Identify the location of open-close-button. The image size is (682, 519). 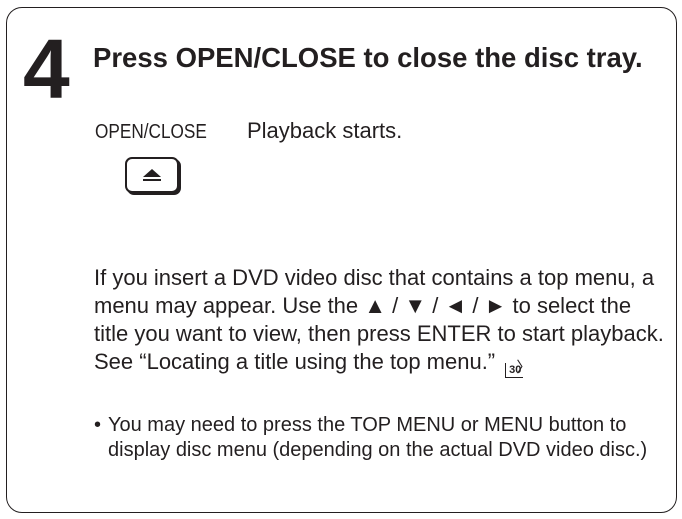
(152, 175).